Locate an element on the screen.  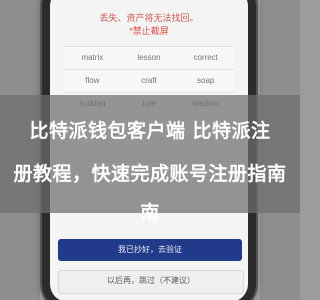
verify-backup-button: 我已抄好，去验证 is located at coordinates (150, 250).